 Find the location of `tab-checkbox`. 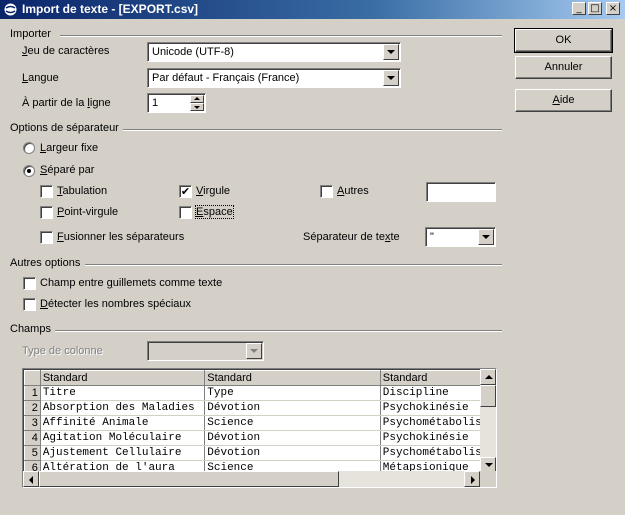

tab-checkbox is located at coordinates (46, 191).